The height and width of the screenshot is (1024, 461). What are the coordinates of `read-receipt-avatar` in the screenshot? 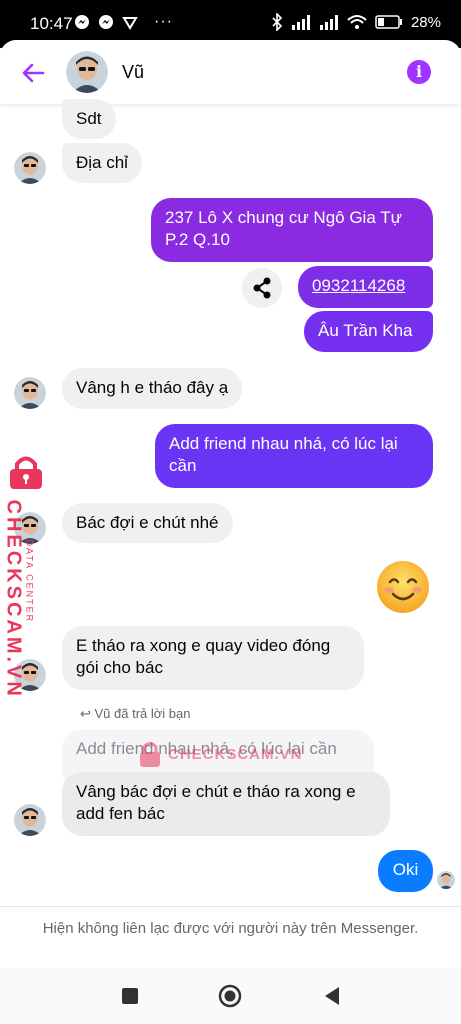 It's located at (446, 880).